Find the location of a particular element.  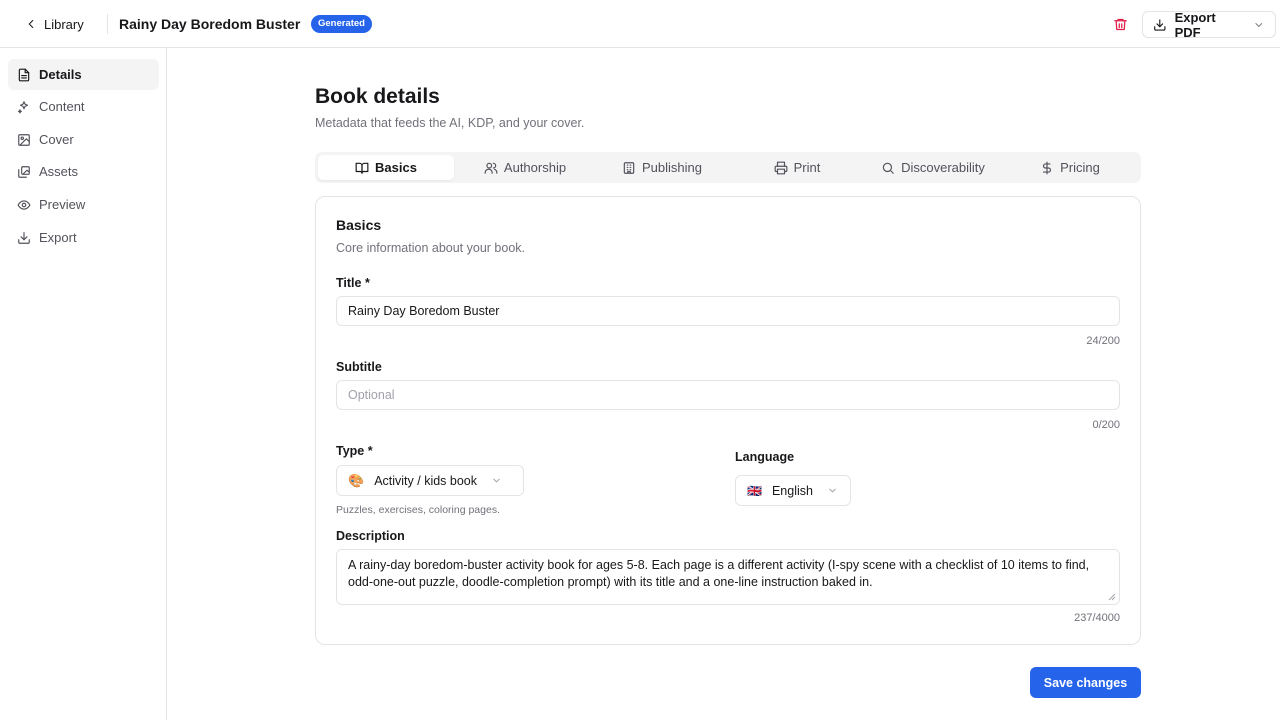

trash-icon is located at coordinates (1120, 24).